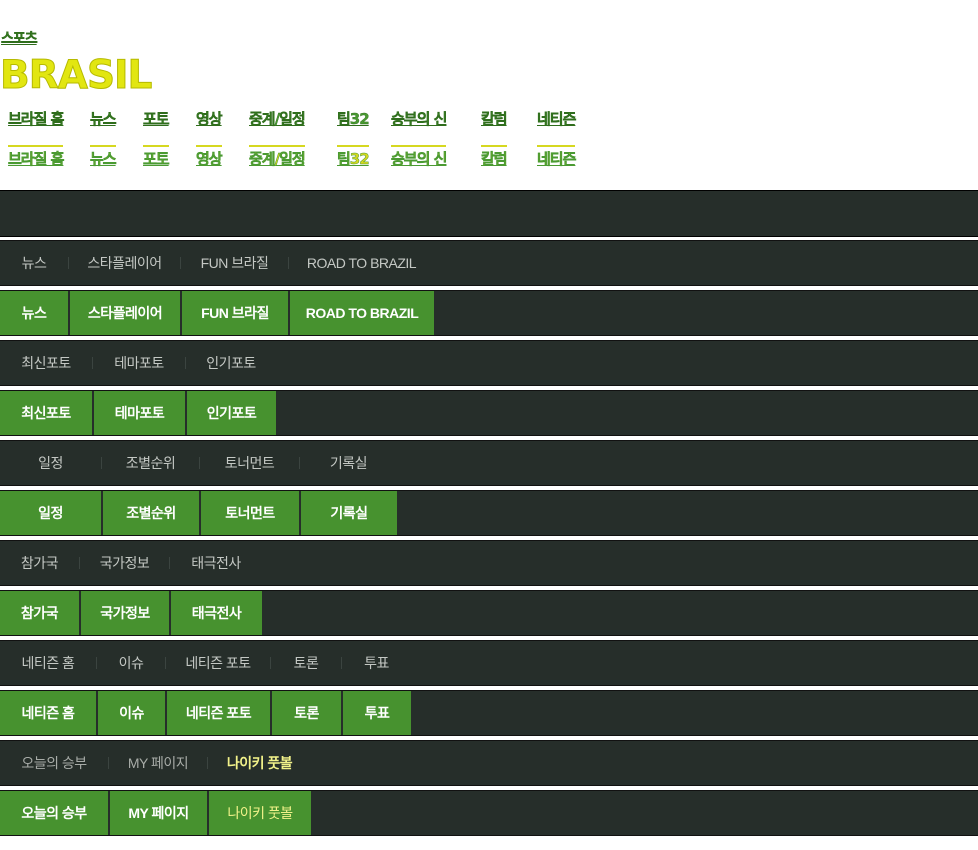 The width and height of the screenshot is (978, 850). I want to click on top-nav-news: 뉴스, so click(103, 118).